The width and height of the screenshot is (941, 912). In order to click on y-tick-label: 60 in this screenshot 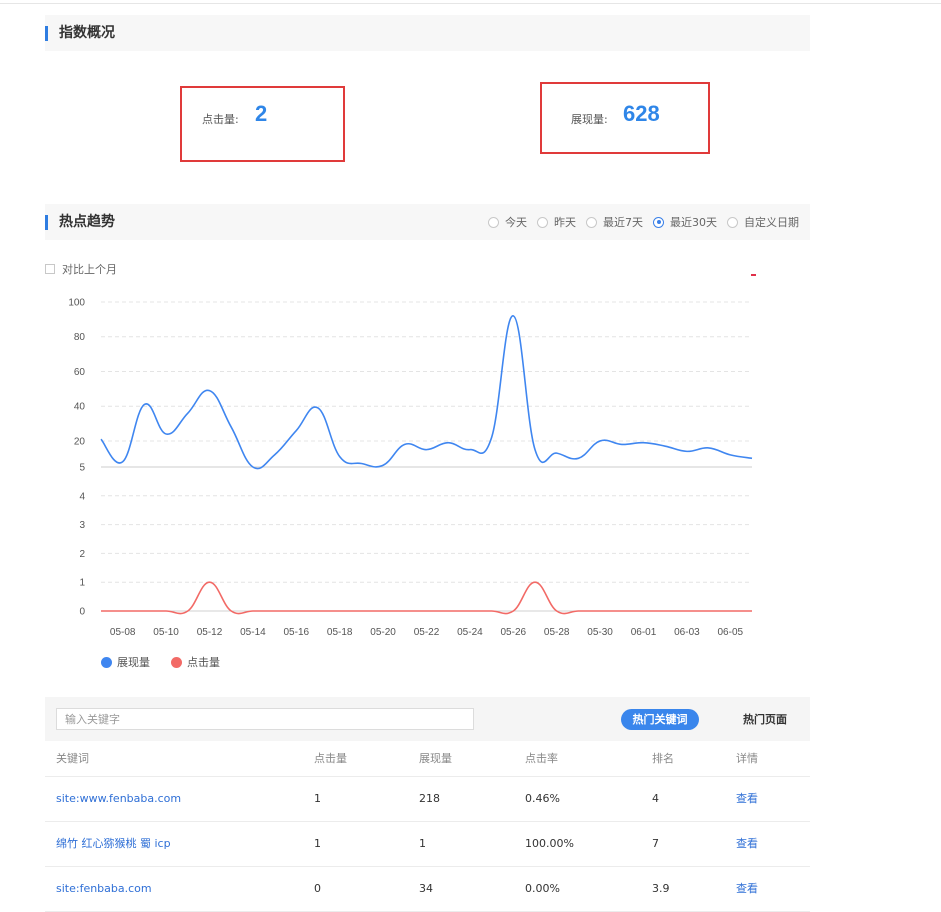, I will do `click(80, 372)`.